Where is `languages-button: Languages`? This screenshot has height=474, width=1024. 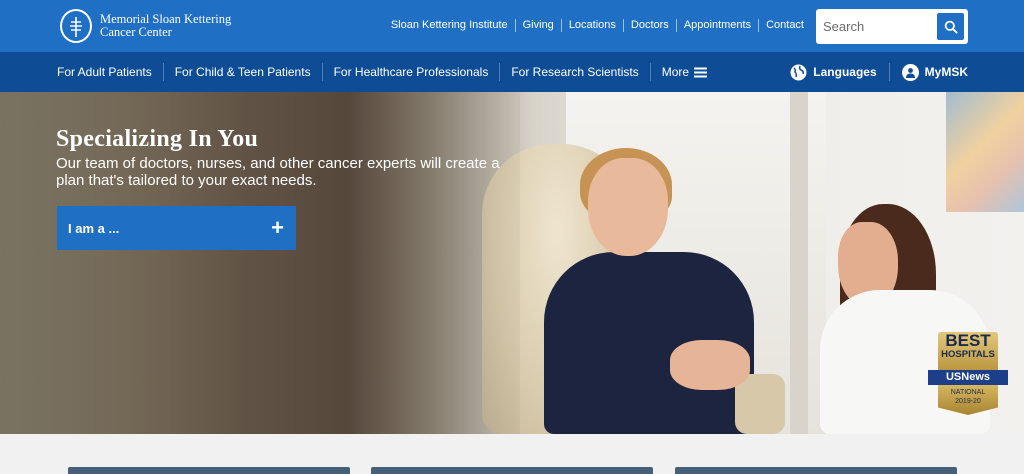 languages-button: Languages is located at coordinates (833, 72).